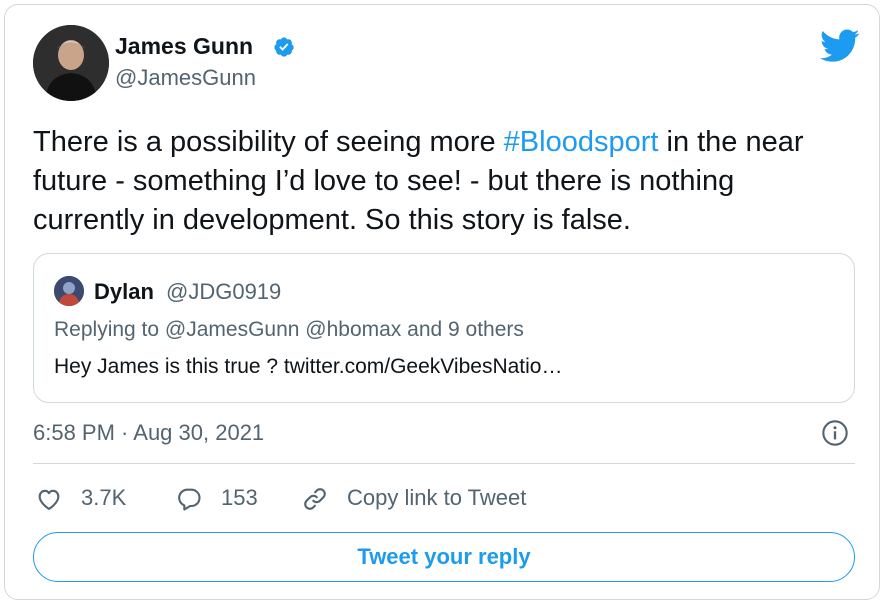 This screenshot has height=606, width=886. What do you see at coordinates (284, 47) in the screenshot?
I see `verified-badge-icon` at bounding box center [284, 47].